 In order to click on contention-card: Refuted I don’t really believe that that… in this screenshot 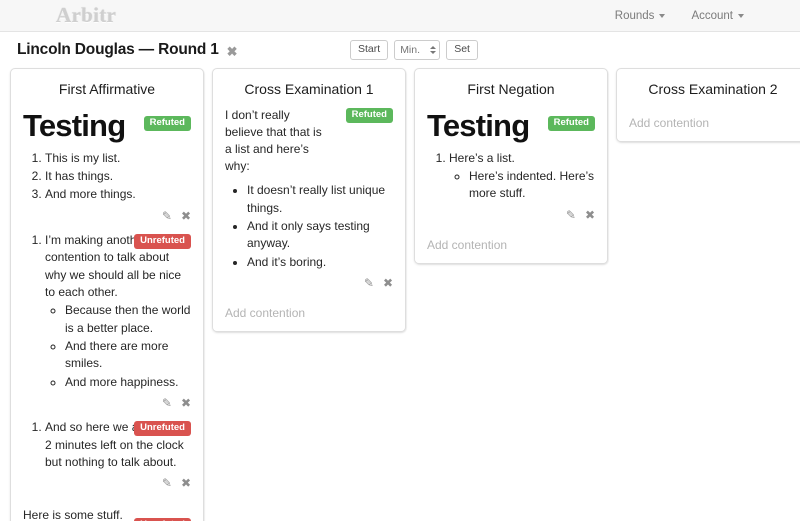, I will do `click(309, 202)`.